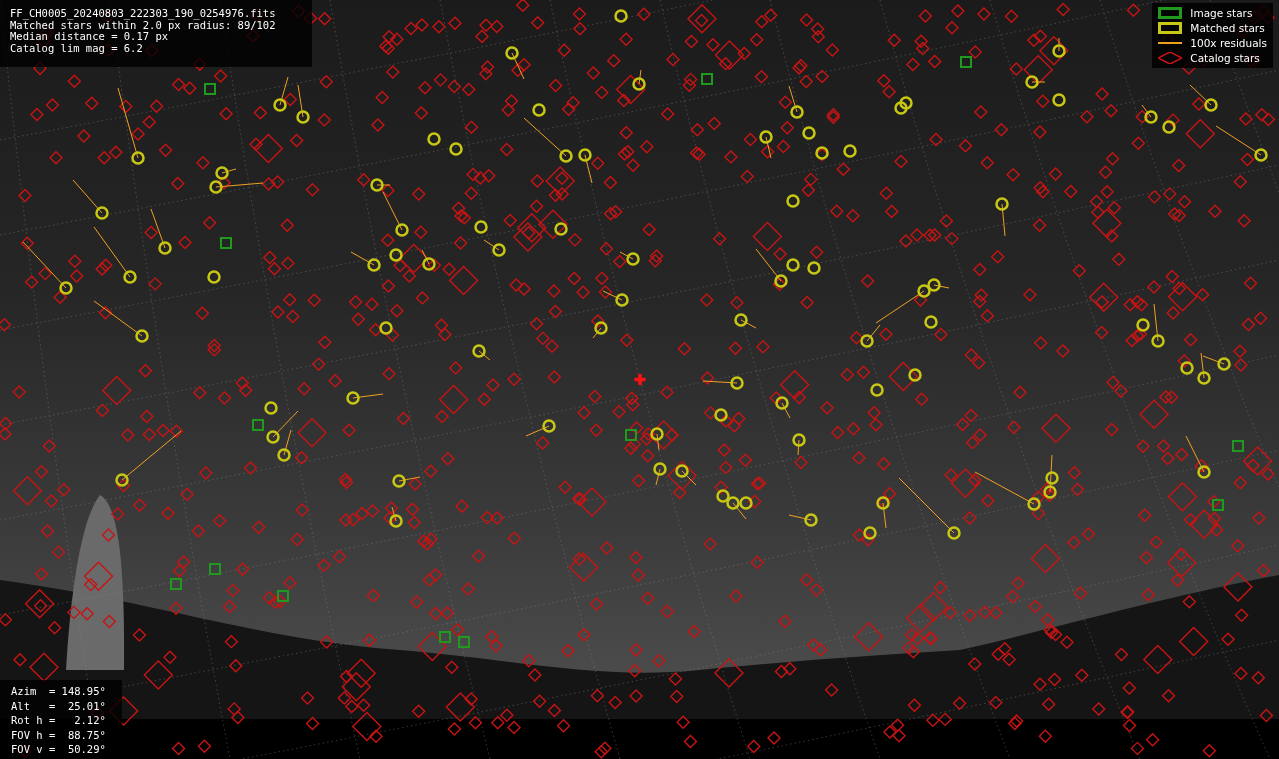  I want to click on legend-label: 100x residuals, so click(1228, 43).